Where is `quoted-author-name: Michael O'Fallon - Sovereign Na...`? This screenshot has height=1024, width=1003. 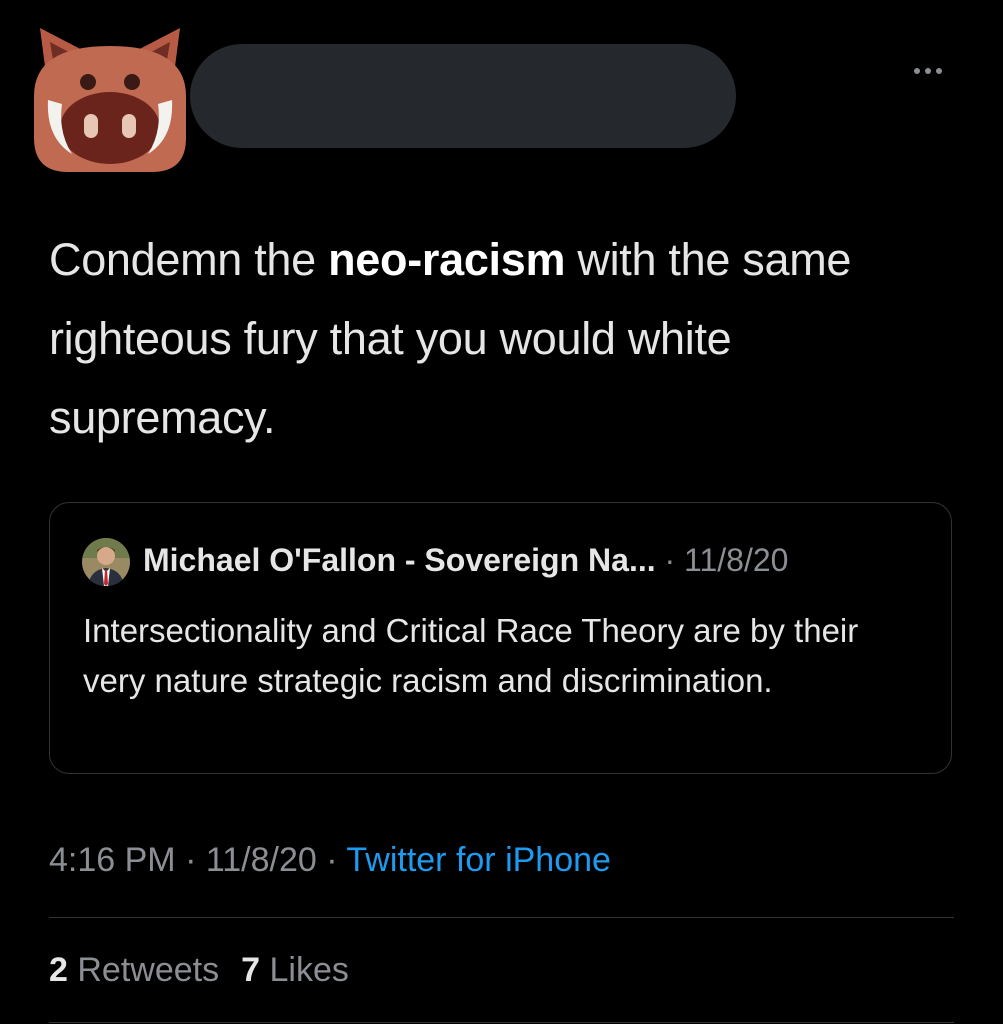
quoted-author-name: Michael O'Fallon - Sovereign Na... is located at coordinates (399, 560).